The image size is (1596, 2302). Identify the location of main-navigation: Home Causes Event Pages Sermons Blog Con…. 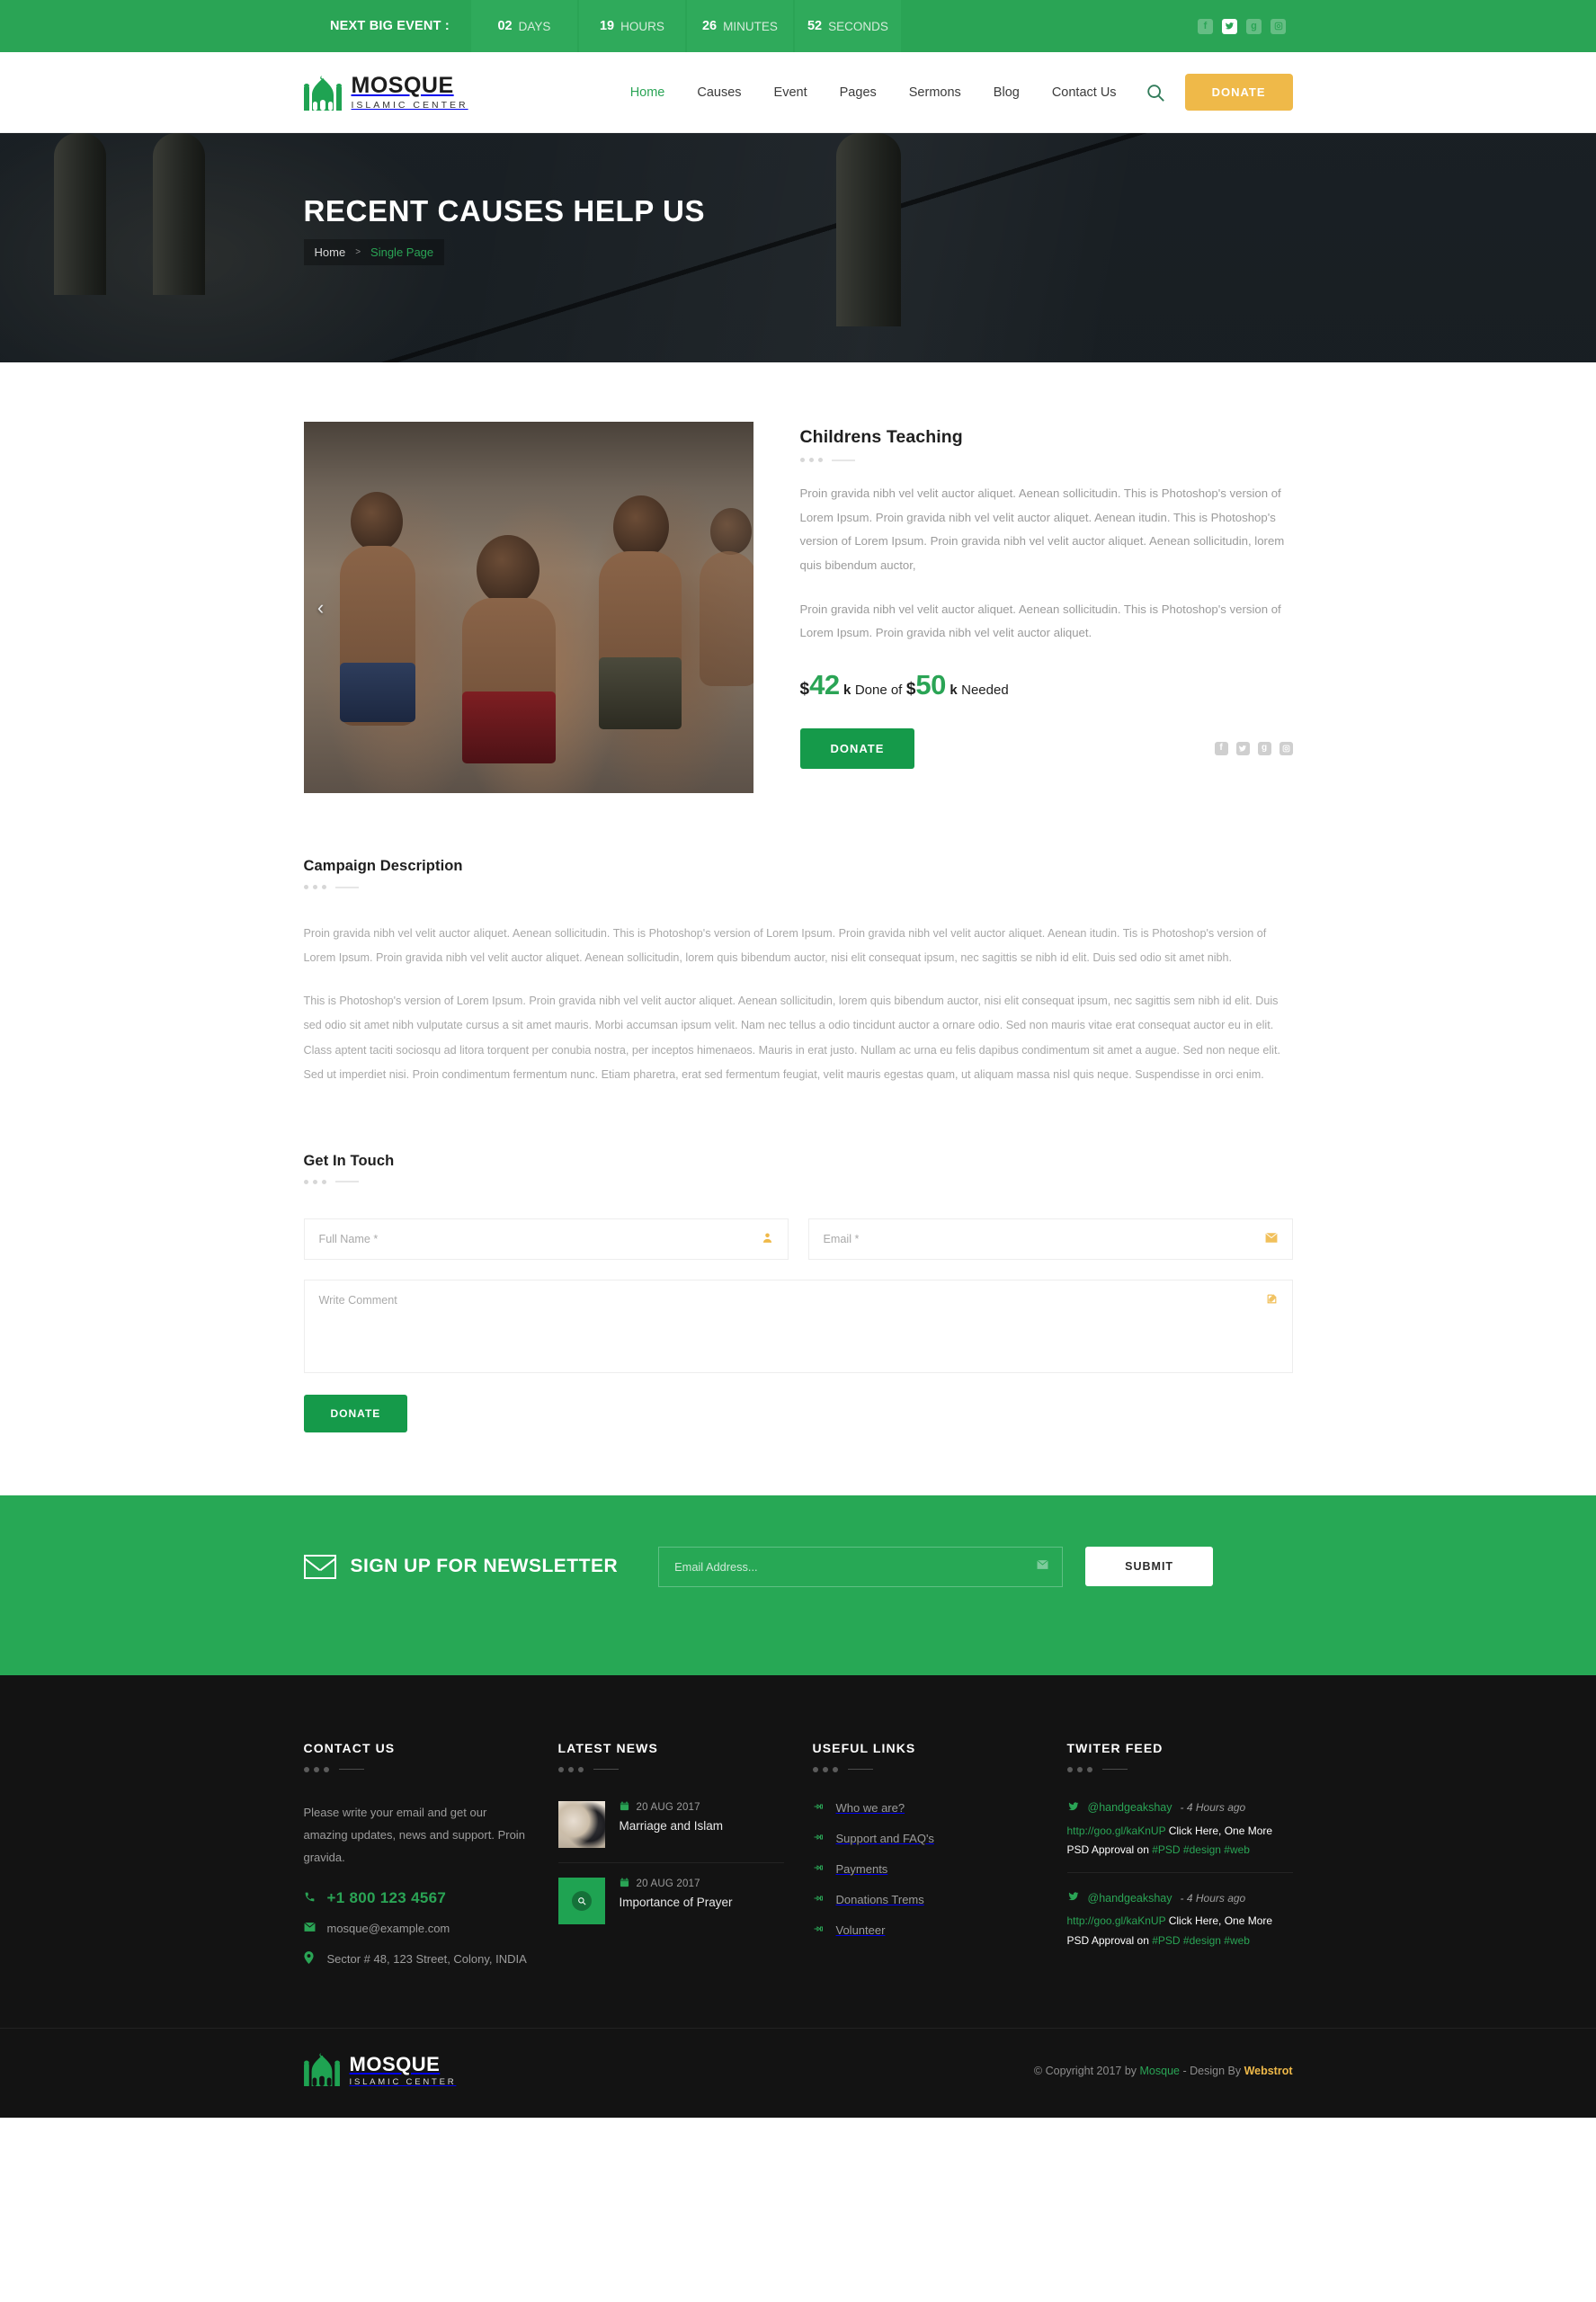
(953, 92).